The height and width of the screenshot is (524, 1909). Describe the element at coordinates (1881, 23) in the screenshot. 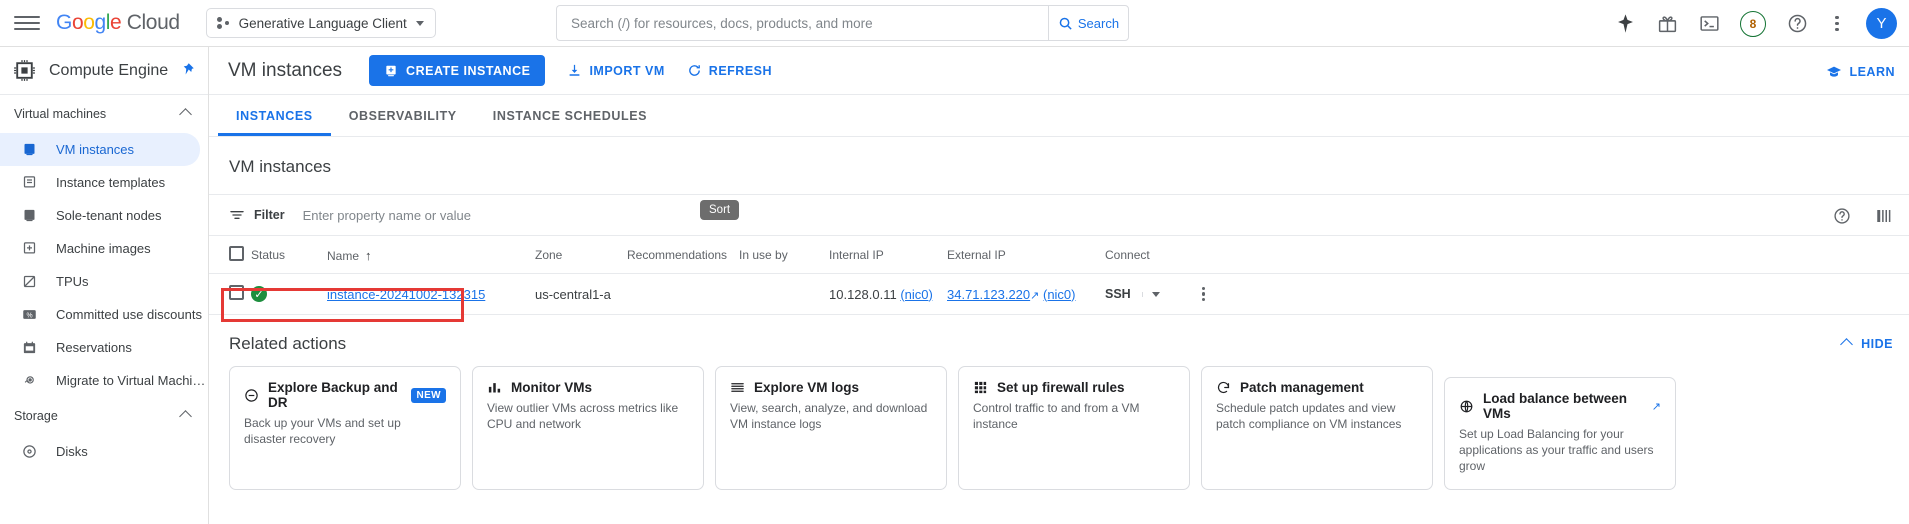

I see `avatar: Y` at that location.